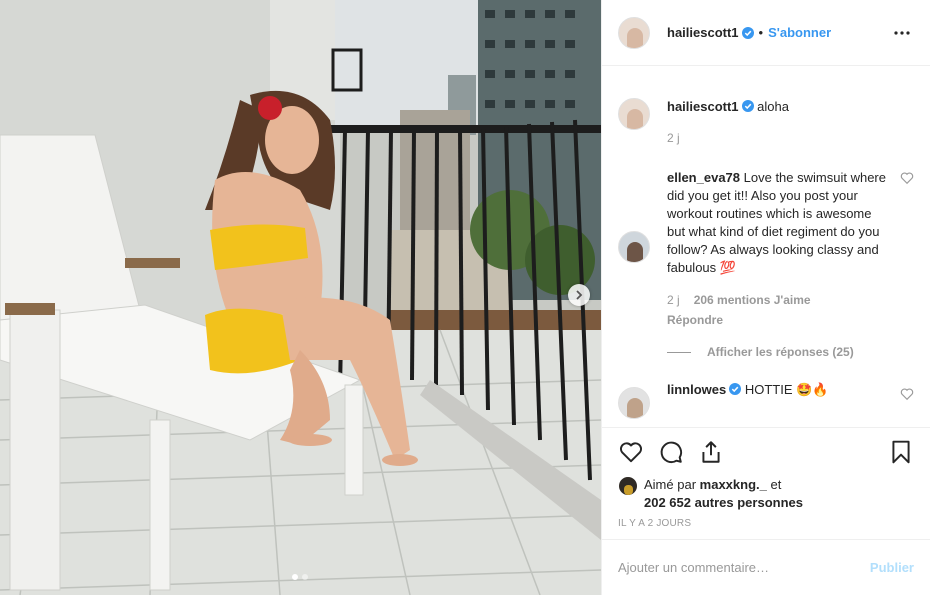 This screenshot has height=595, width=930. What do you see at coordinates (780, 352) in the screenshot?
I see `view-replies-label: Afficher les réponses (25)` at bounding box center [780, 352].